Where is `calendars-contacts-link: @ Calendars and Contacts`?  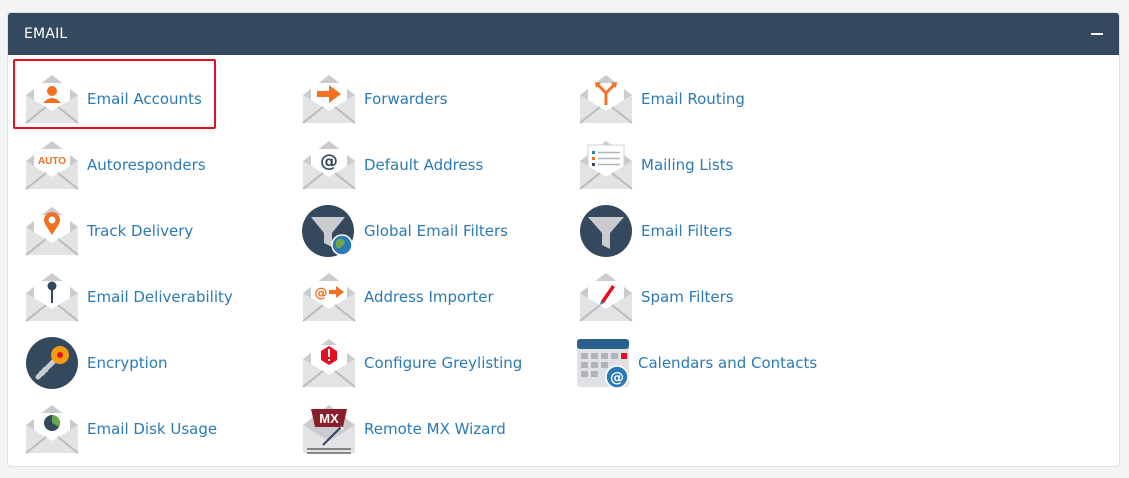
calendars-contacts-link: @ Calendars and Contacts is located at coordinates (696, 363).